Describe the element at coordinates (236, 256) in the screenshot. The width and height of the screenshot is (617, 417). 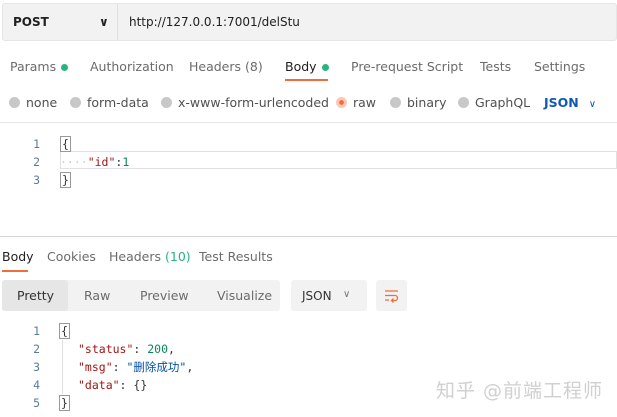
I see `tab-test-results: Test Results` at that location.